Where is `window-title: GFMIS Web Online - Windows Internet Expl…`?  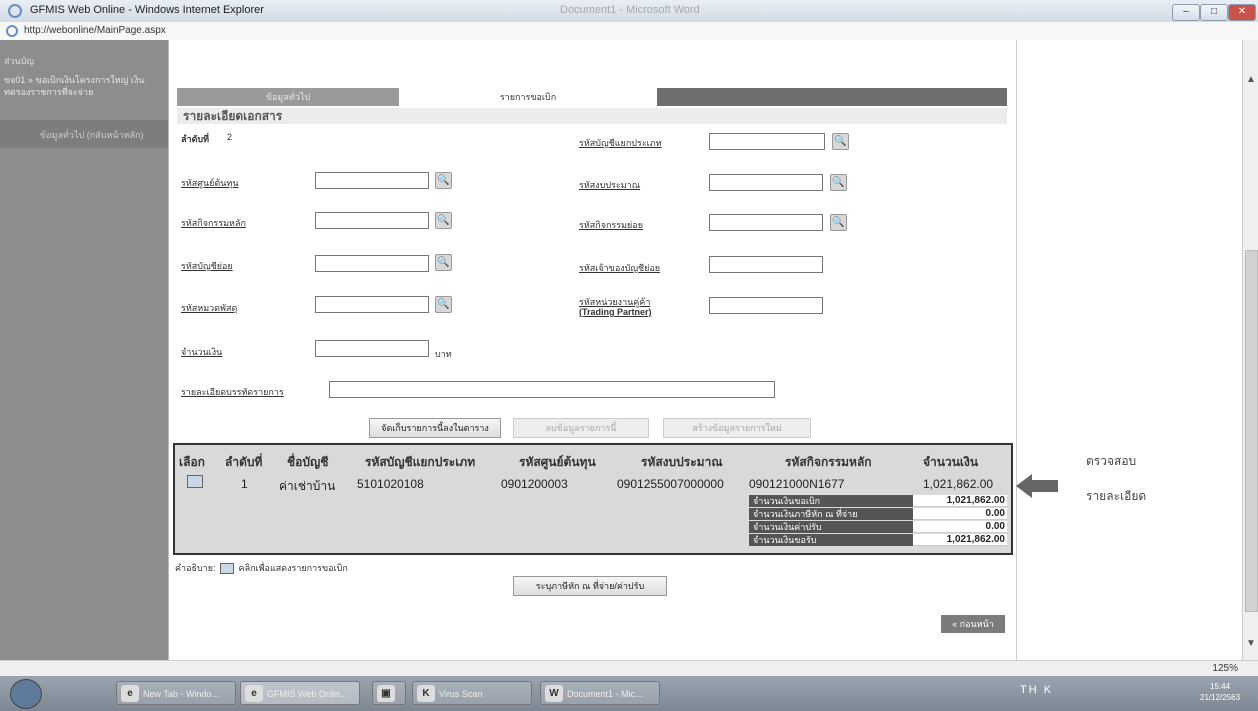
window-title: GFMIS Web Online - Windows Internet Expl… is located at coordinates (147, 10).